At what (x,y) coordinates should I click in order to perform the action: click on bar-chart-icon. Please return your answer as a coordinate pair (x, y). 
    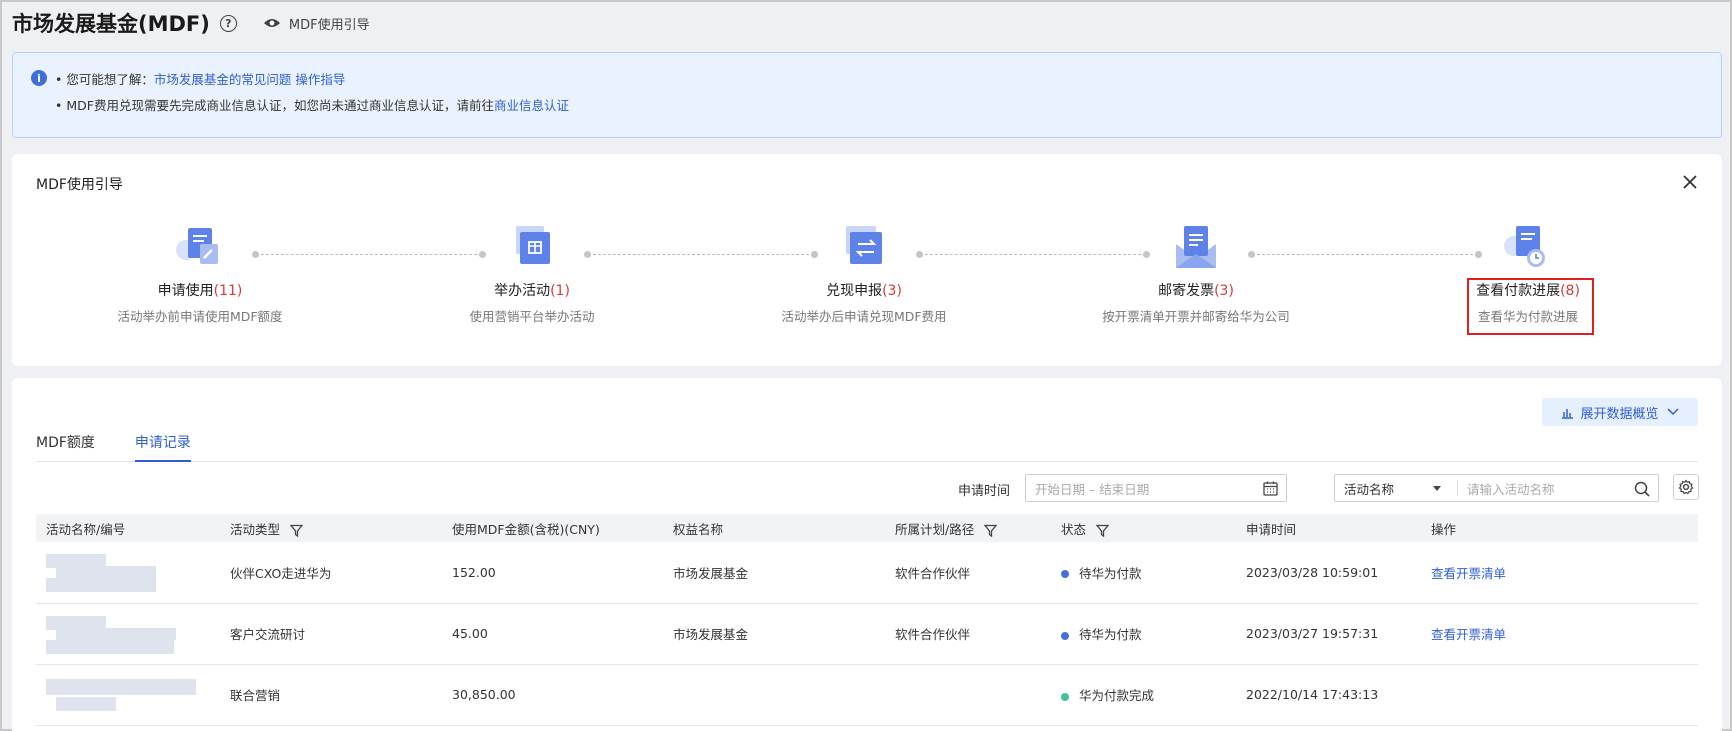
    Looking at the image, I should click on (1568, 413).